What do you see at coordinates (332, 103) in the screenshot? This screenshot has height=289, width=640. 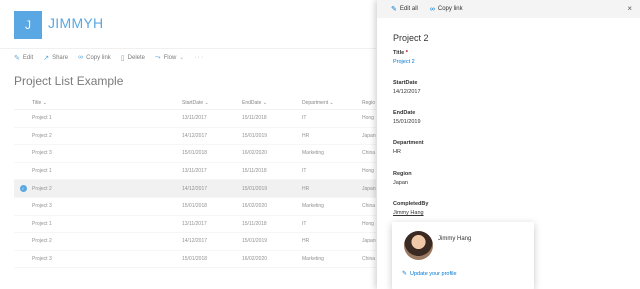 I see `column-header-department: Department ⌄` at bounding box center [332, 103].